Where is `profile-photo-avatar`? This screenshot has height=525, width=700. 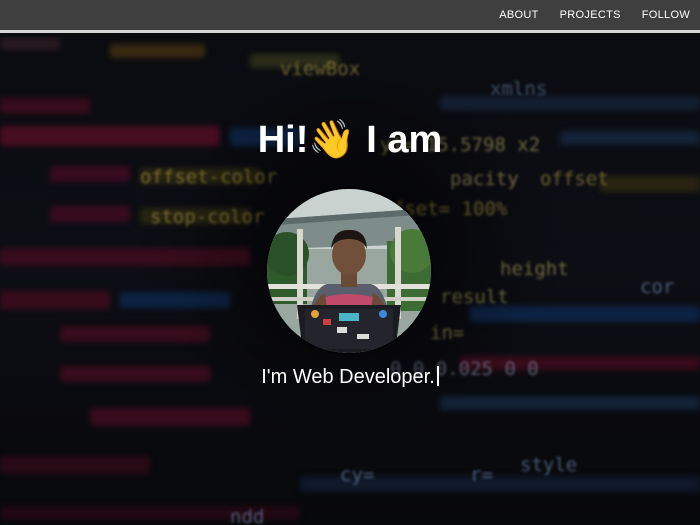
profile-photo-avatar is located at coordinates (349, 271).